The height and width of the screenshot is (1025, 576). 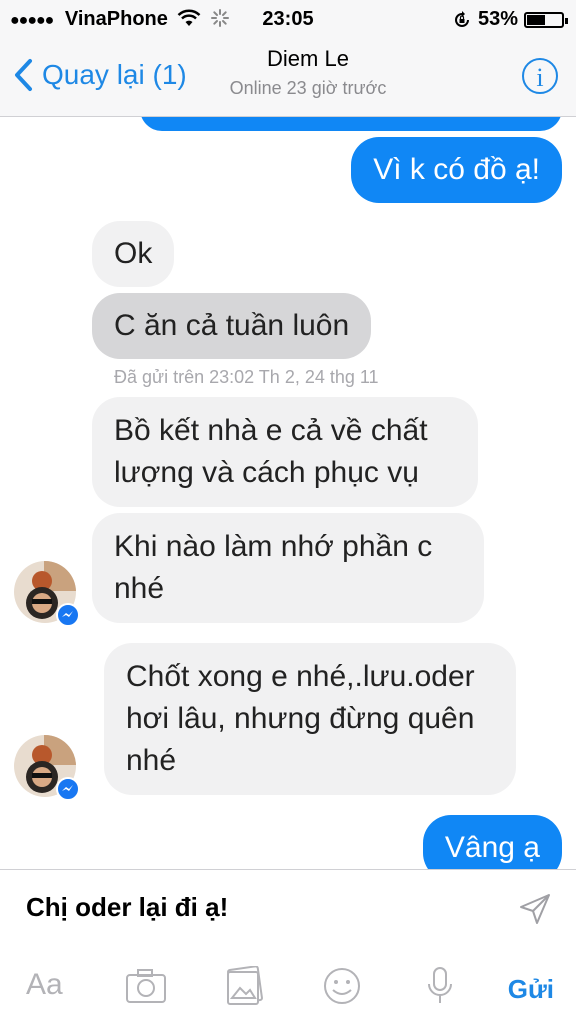 I want to click on battery-percent: 53%, so click(x=497, y=19).